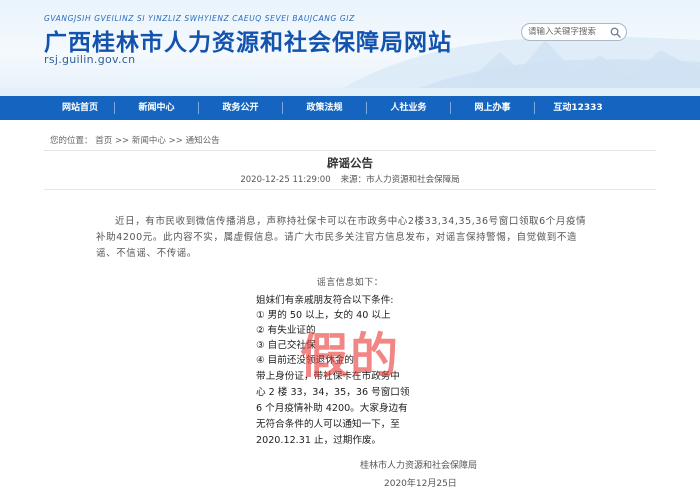 The image size is (700, 500). What do you see at coordinates (325, 300) in the screenshot?
I see `rumor-line: 姐妹们有亲戚朋友符合以下条件:` at bounding box center [325, 300].